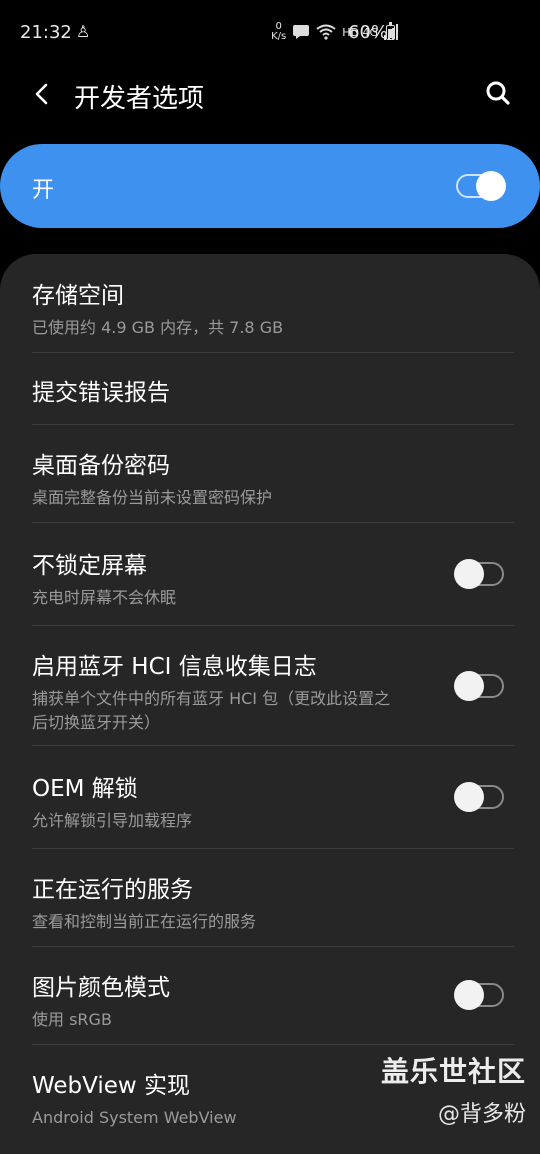  Describe the element at coordinates (273, 1000) in the screenshot. I see `setting-picture-color-mode: 图片颜色模式 使用 sRGB` at that location.